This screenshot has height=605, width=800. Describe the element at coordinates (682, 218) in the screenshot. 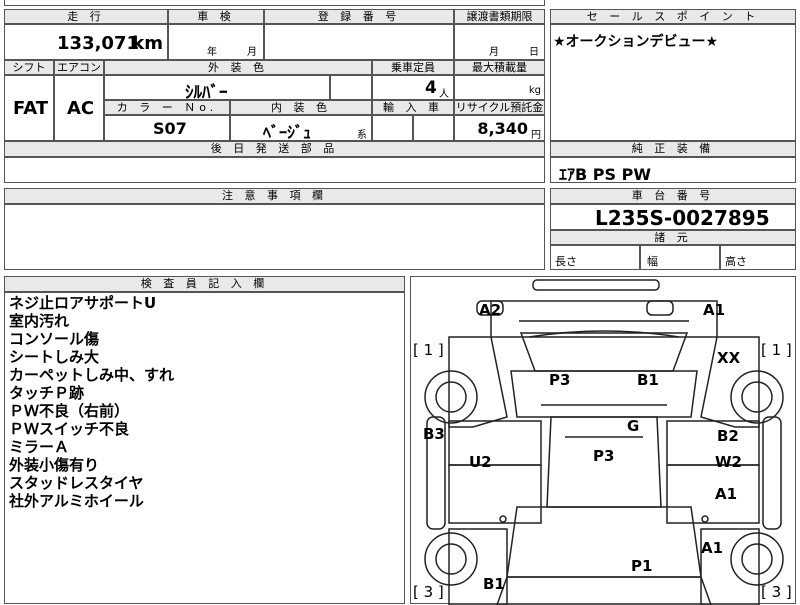

I see `chassis-number-value: L235S-0027895` at that location.